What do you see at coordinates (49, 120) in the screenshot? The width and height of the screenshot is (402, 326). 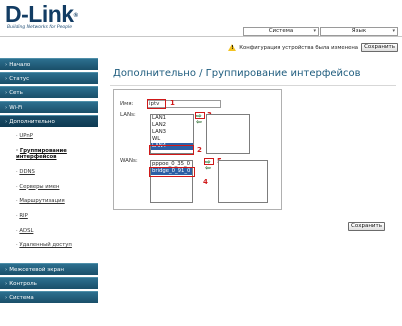 I see `nav-item-advanced: Дополнительно` at bounding box center [49, 120].